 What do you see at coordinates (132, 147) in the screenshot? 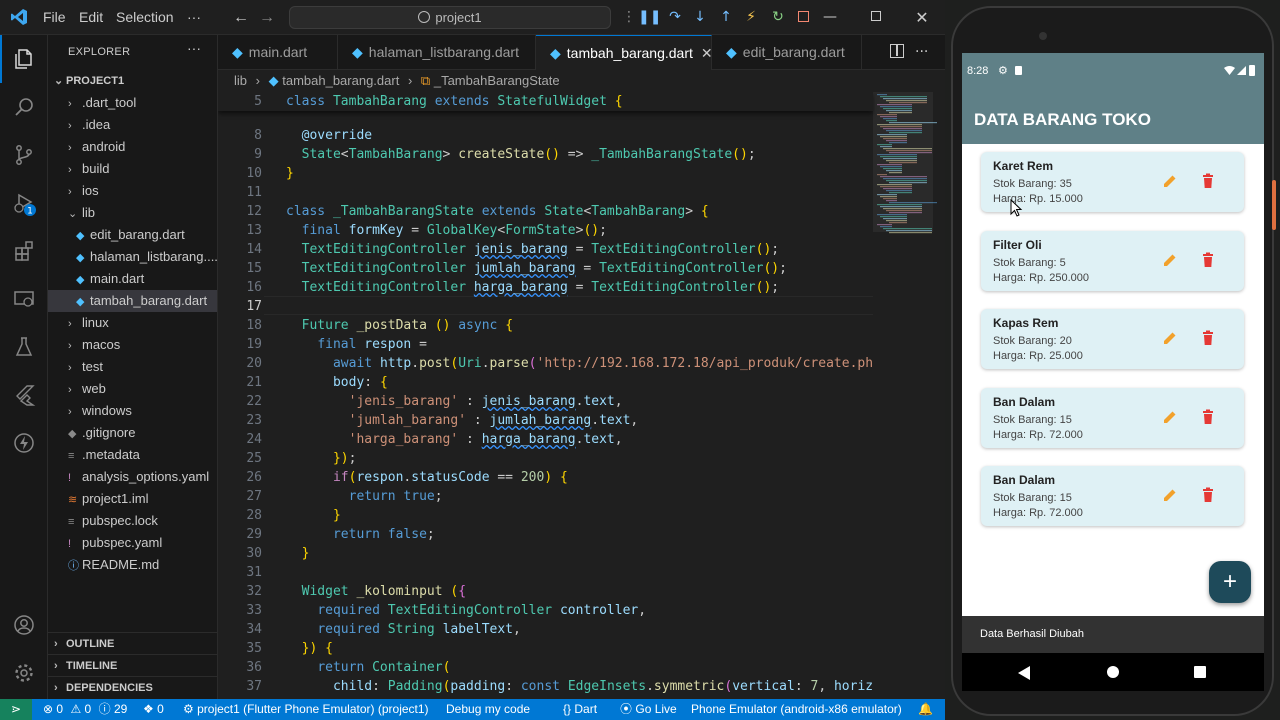
I see `tree-item: › android` at bounding box center [132, 147].